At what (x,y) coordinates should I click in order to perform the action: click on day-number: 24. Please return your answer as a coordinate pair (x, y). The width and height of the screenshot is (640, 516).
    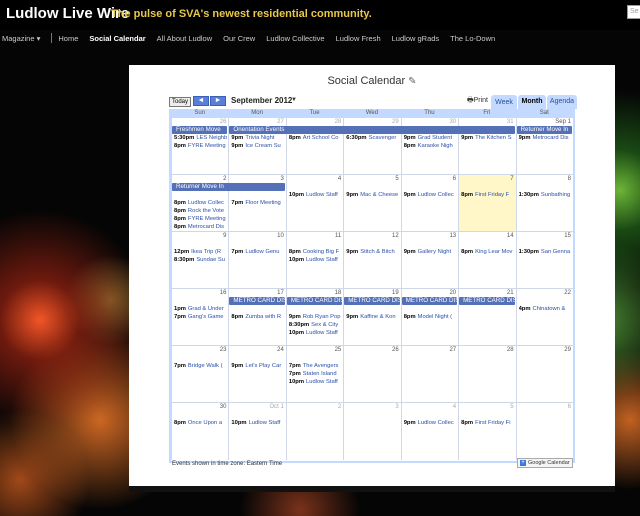
    Looking at the image, I should click on (280, 350).